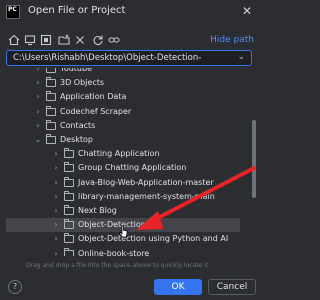  I want to click on tree-row: › library-management-system-main, so click(123, 197).